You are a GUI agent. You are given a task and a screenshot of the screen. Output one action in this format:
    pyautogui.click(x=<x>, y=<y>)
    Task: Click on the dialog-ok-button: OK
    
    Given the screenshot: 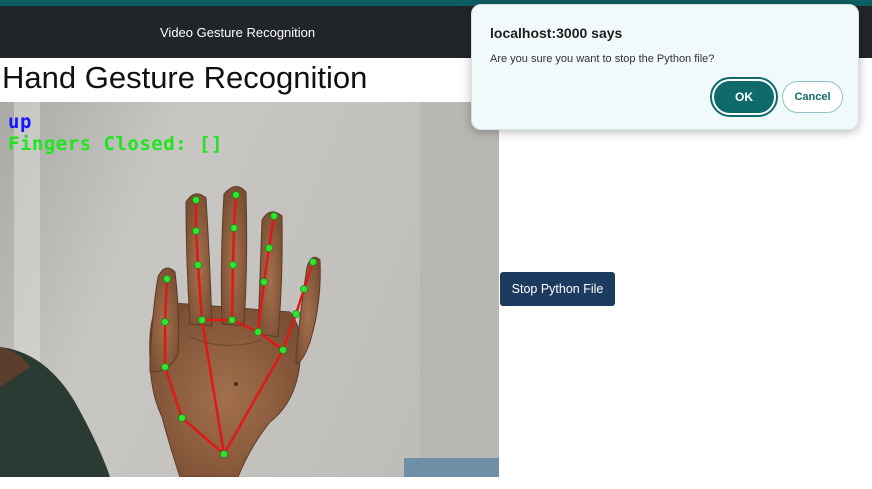 What is the action you would take?
    pyautogui.click(x=744, y=97)
    